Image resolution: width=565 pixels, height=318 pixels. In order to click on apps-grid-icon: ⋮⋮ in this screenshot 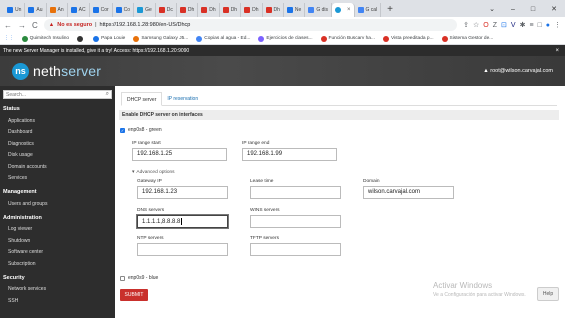, I will do `click(9, 38)`.